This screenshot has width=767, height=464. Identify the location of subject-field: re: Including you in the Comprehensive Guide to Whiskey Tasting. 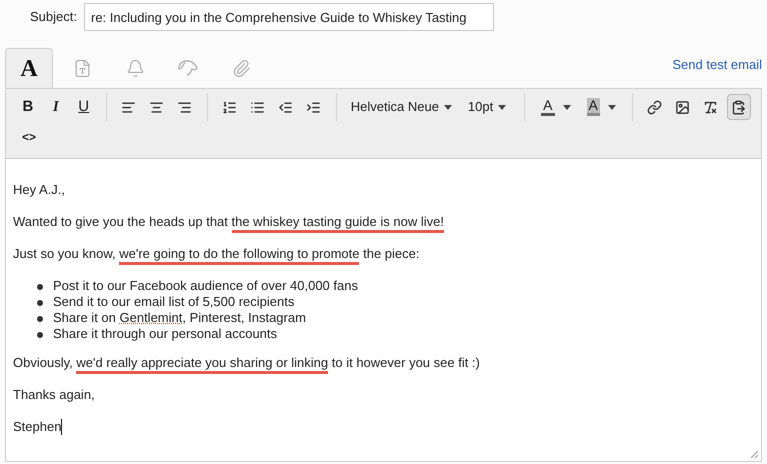
(289, 17).